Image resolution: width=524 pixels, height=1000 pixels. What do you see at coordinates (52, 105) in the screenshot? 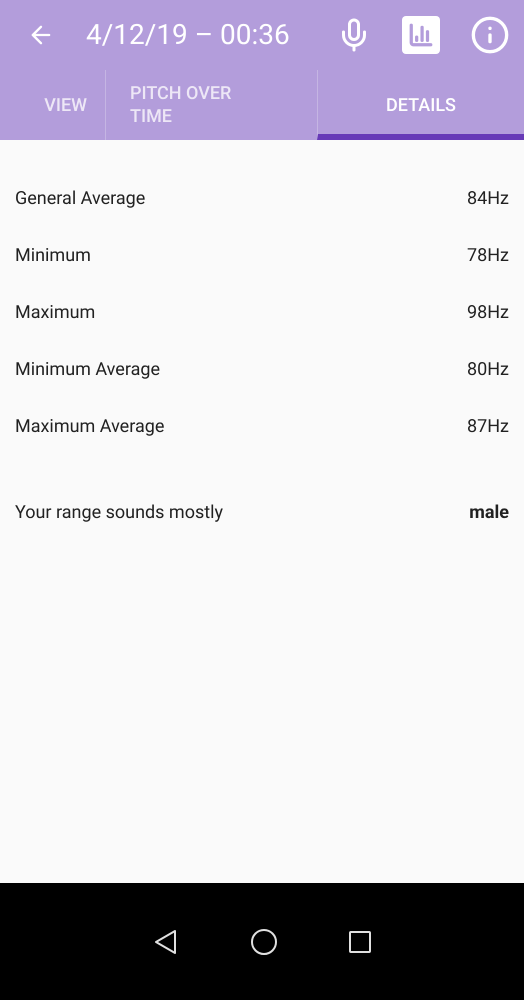
I see `tab: VIEW` at bounding box center [52, 105].